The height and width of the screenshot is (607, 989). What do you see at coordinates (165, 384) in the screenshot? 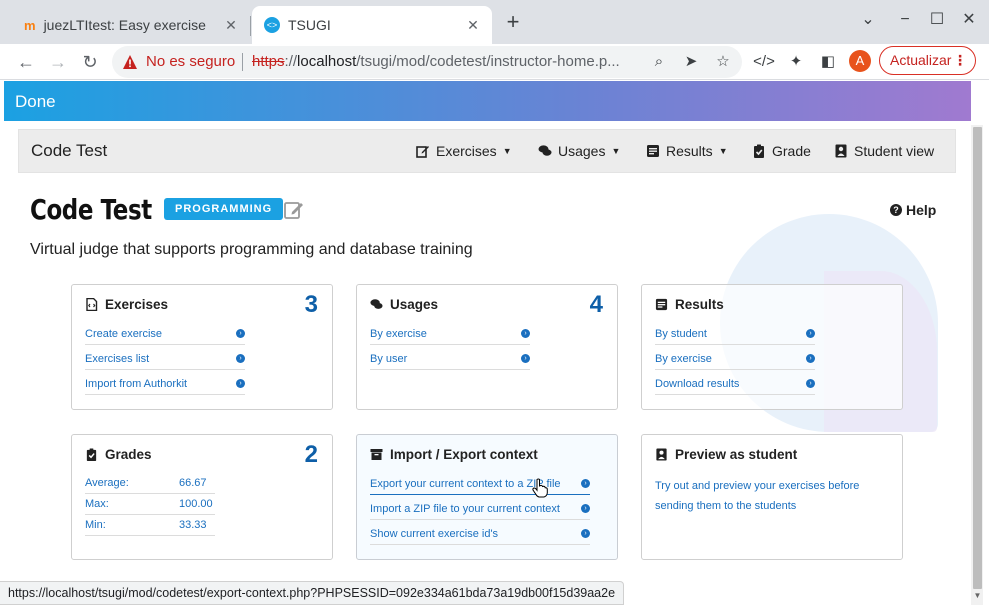
I see `import-authorkit-link: Import from Authorkit ›` at bounding box center [165, 384].